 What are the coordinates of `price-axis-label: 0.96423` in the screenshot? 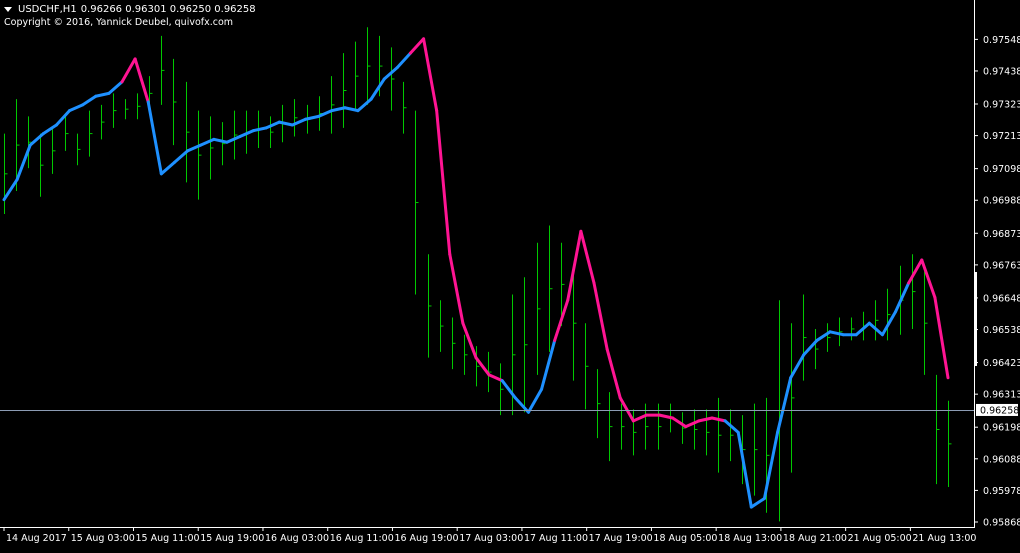 It's located at (1001, 363).